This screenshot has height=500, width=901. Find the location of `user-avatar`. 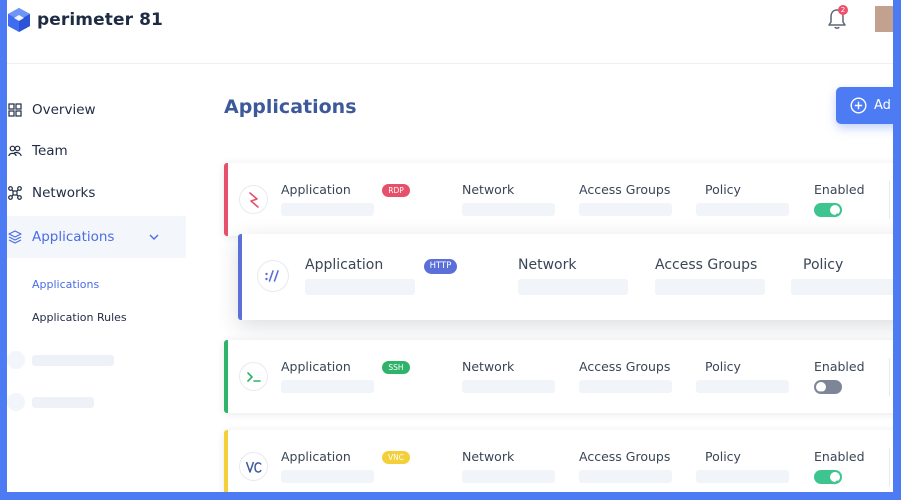

user-avatar is located at coordinates (884, 19).